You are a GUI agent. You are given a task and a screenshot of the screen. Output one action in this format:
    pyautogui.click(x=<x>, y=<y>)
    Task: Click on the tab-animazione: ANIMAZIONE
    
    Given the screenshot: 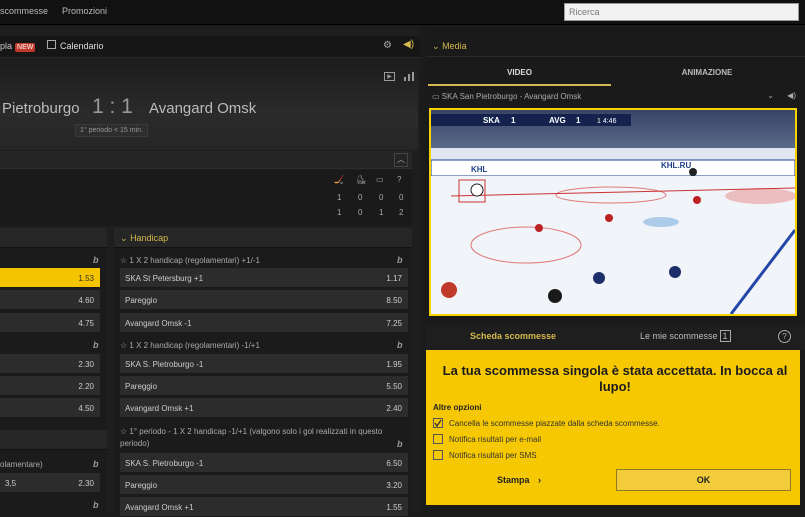 What is the action you would take?
    pyautogui.click(x=707, y=74)
    